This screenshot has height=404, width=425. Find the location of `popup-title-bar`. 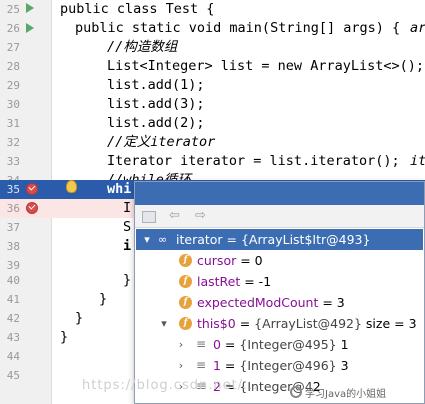

popup-title-bar is located at coordinates (279, 193).